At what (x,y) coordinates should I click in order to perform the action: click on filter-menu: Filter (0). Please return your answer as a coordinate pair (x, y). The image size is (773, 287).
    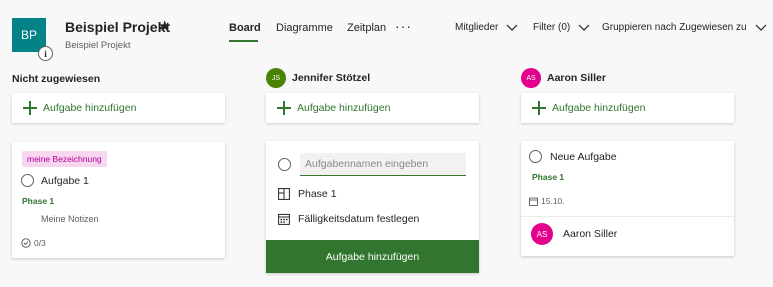
    Looking at the image, I should click on (561, 27).